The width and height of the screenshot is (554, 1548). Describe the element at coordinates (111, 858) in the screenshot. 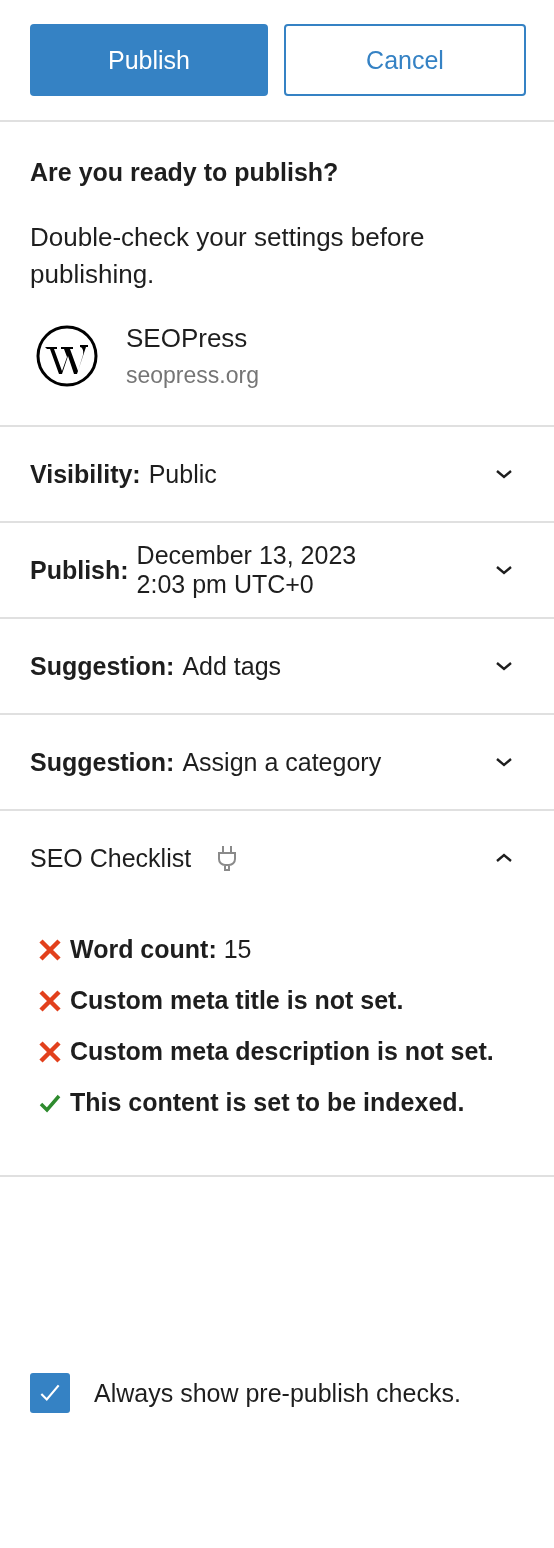

I see `panel-title: SEO Checklist` at that location.